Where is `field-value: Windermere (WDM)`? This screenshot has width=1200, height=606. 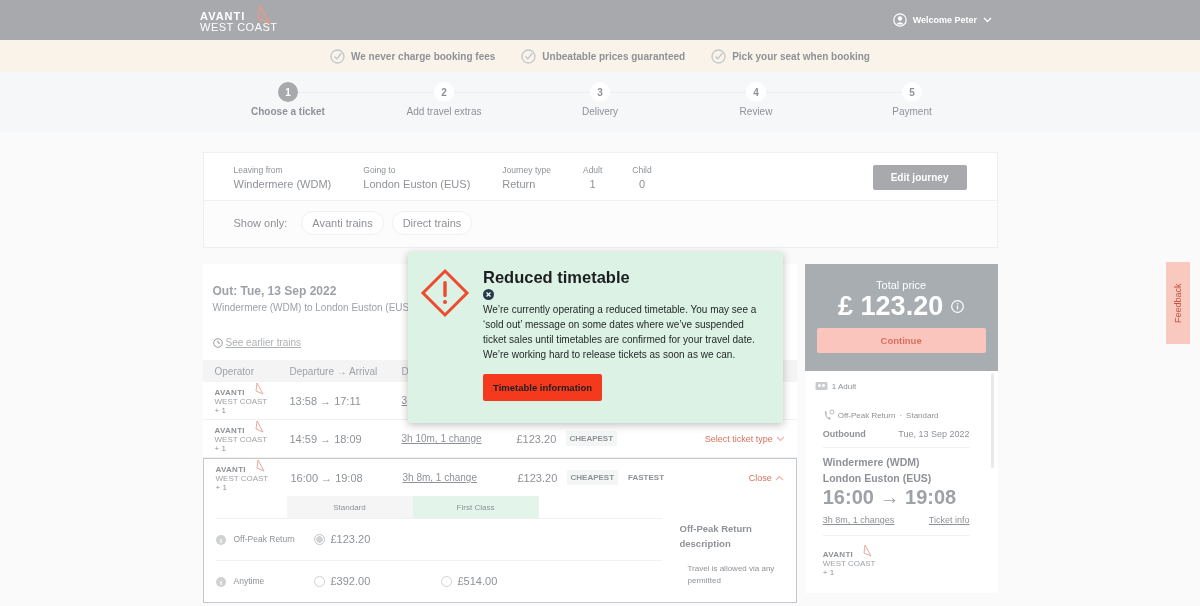 field-value: Windermere (WDM) is located at coordinates (282, 184).